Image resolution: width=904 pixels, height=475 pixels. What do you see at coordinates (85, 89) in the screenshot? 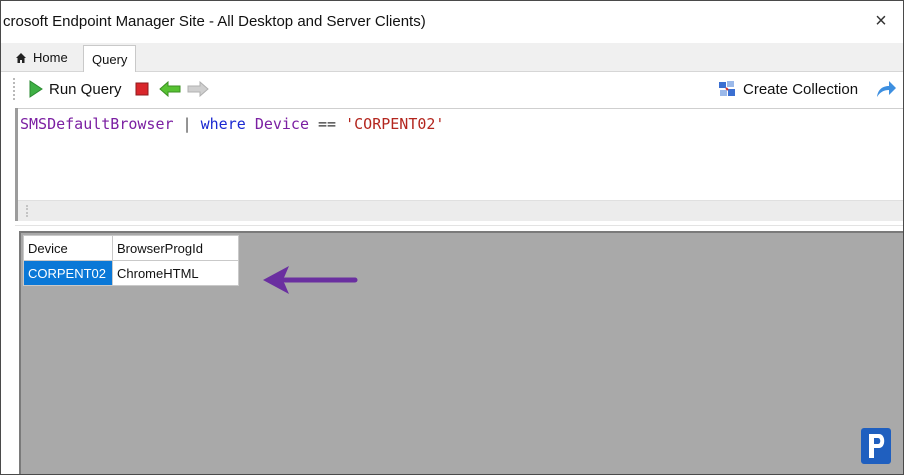
I see `run-query-label: Run Query` at bounding box center [85, 89].